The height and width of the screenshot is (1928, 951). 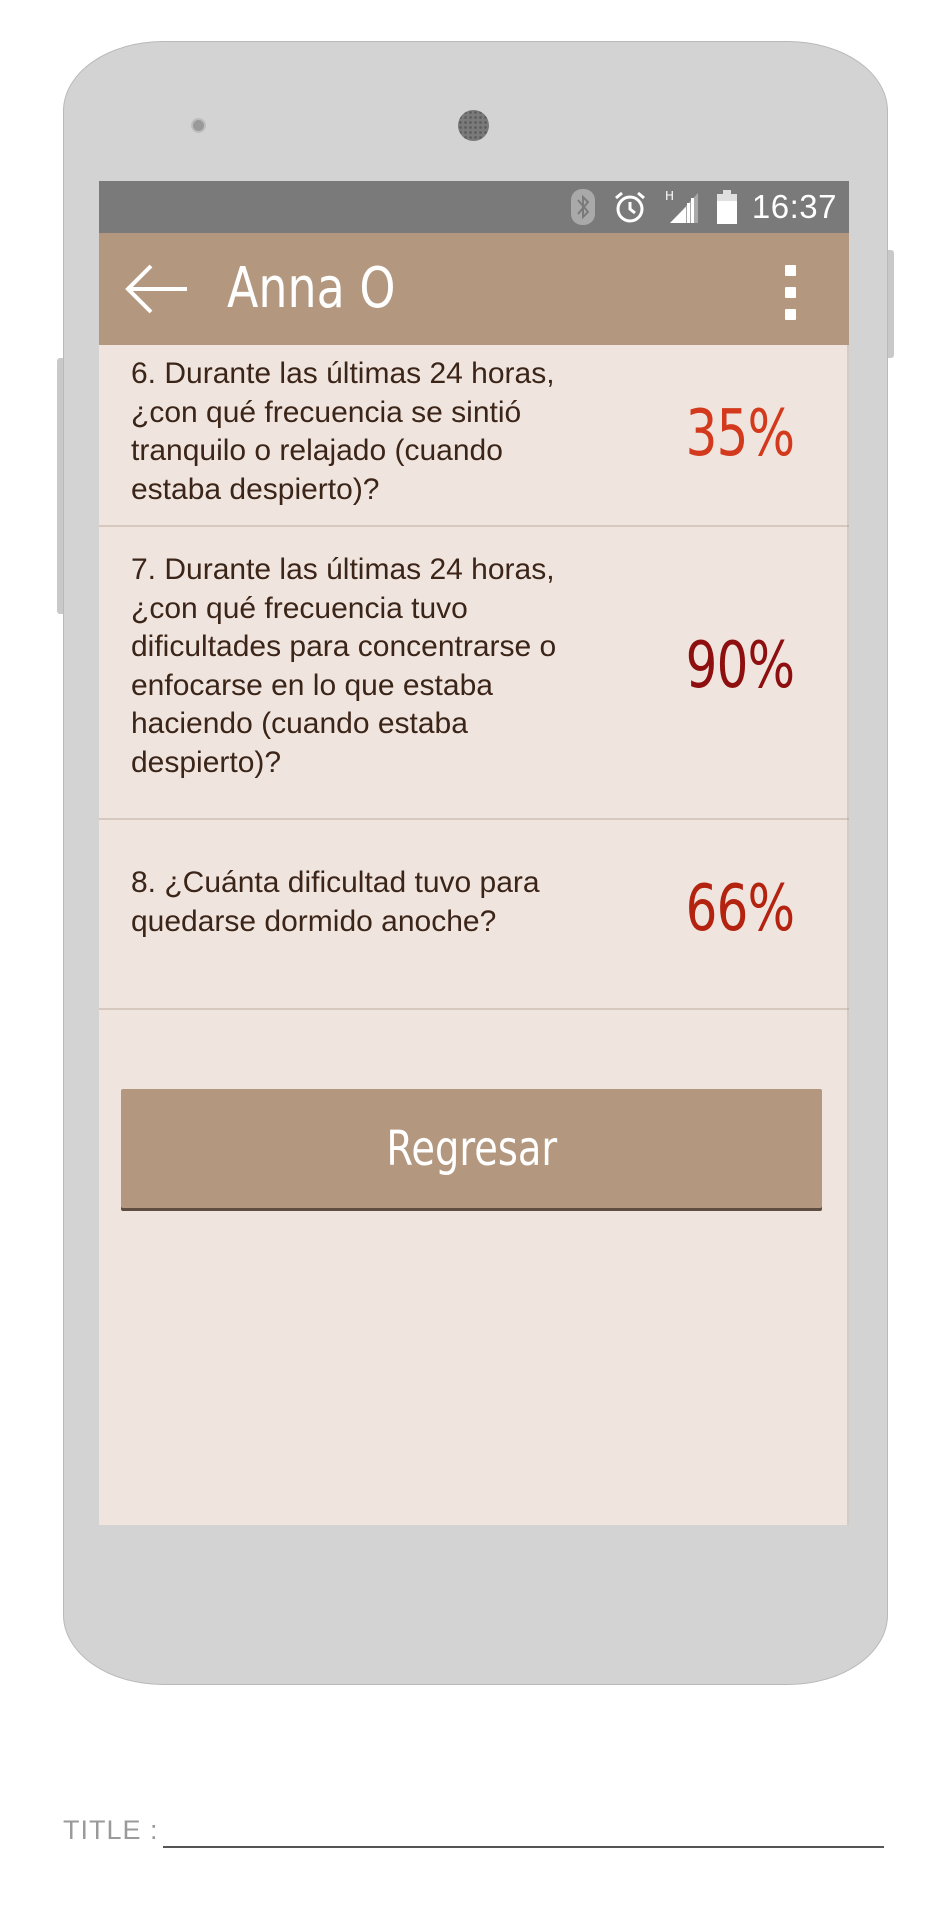 What do you see at coordinates (794, 206) in the screenshot?
I see `status-time: 16:37` at bounding box center [794, 206].